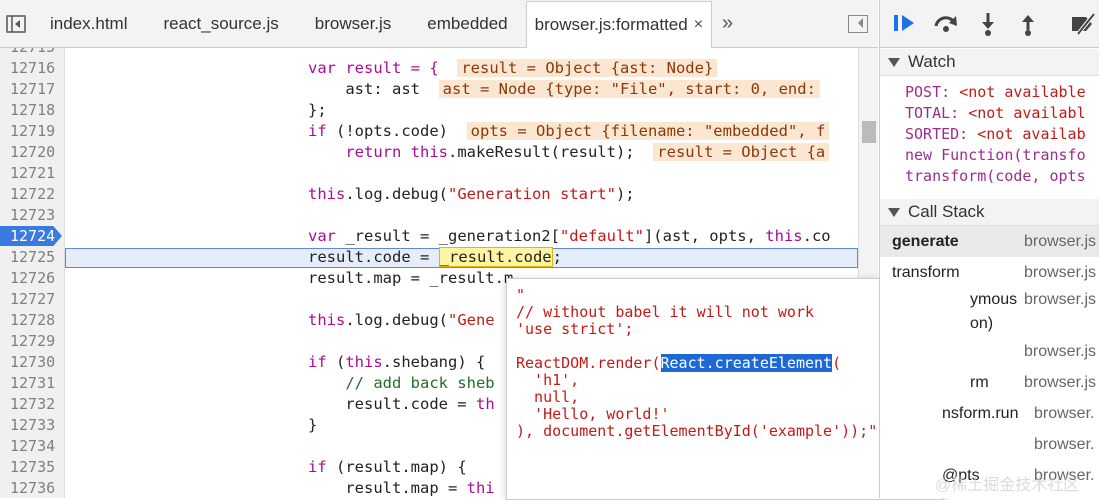 Image resolution: width=1099 pixels, height=500 pixels. Describe the element at coordinates (359, 152) in the screenshot. I see `code-token: return` at that location.